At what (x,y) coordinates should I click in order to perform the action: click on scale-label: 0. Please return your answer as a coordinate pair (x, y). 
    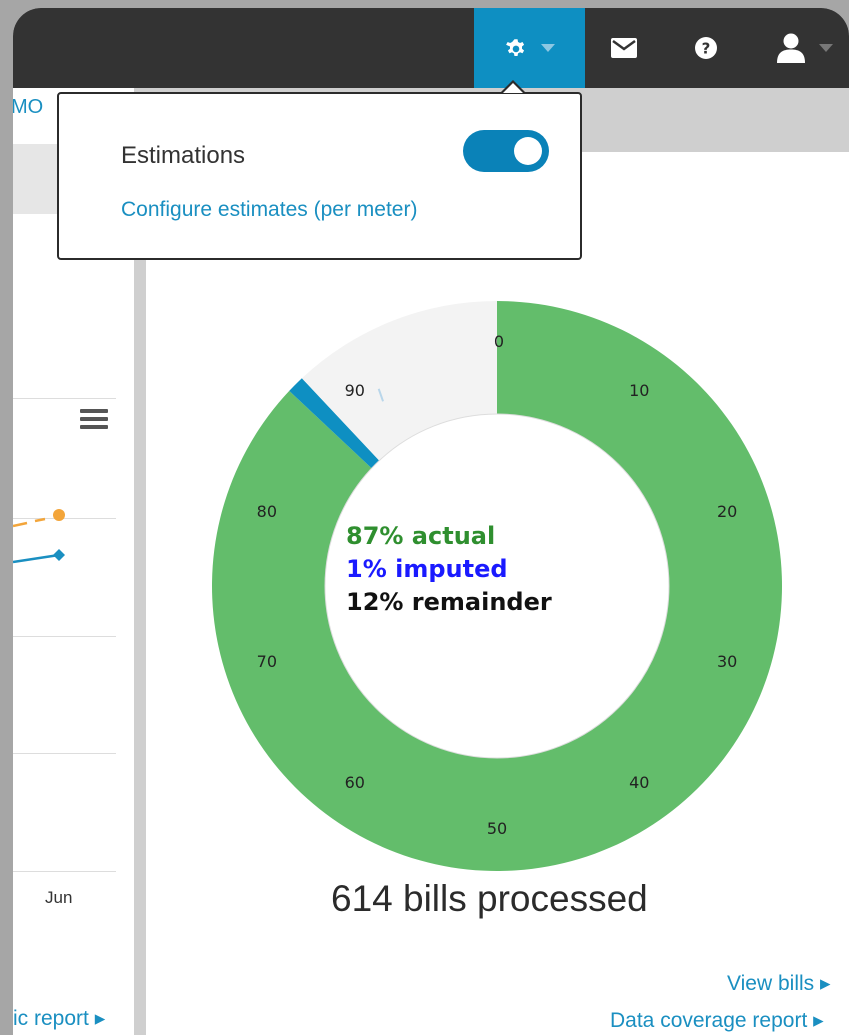
    Looking at the image, I should click on (499, 341).